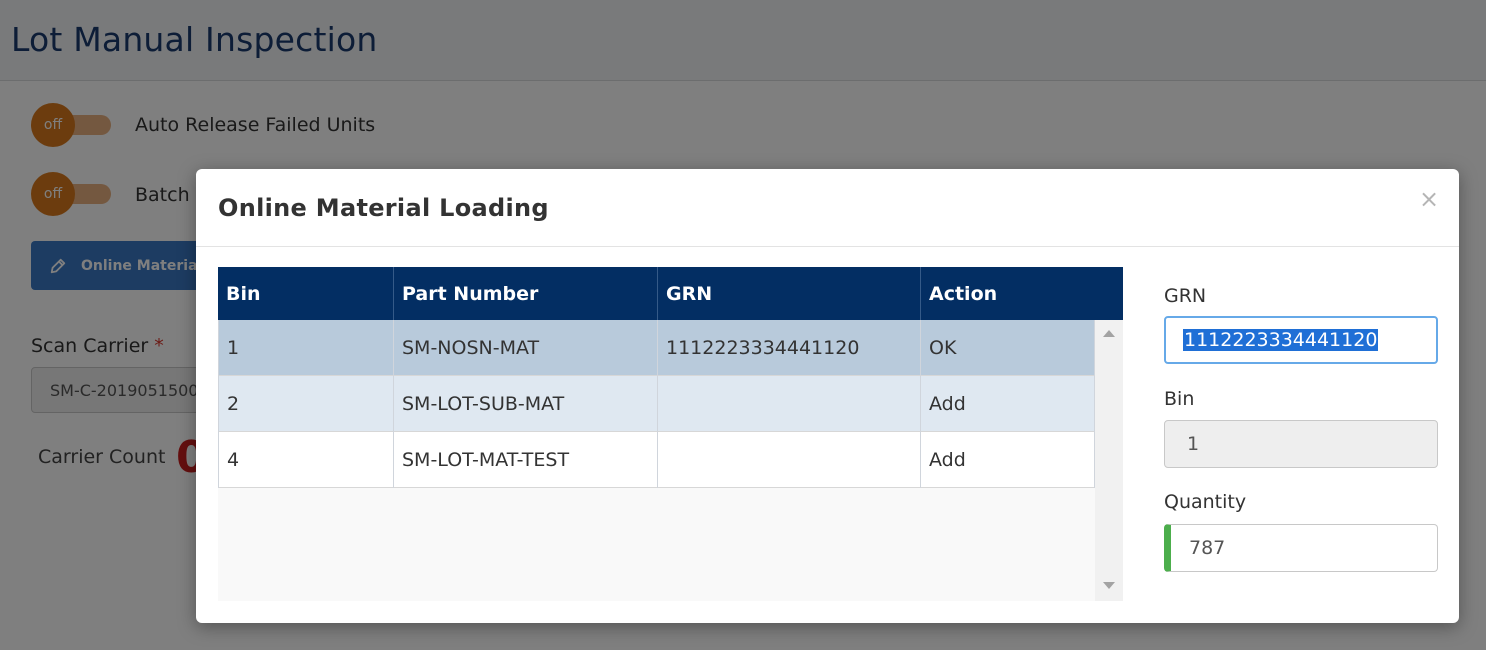  I want to click on column-header-action: Action, so click(1022, 293).